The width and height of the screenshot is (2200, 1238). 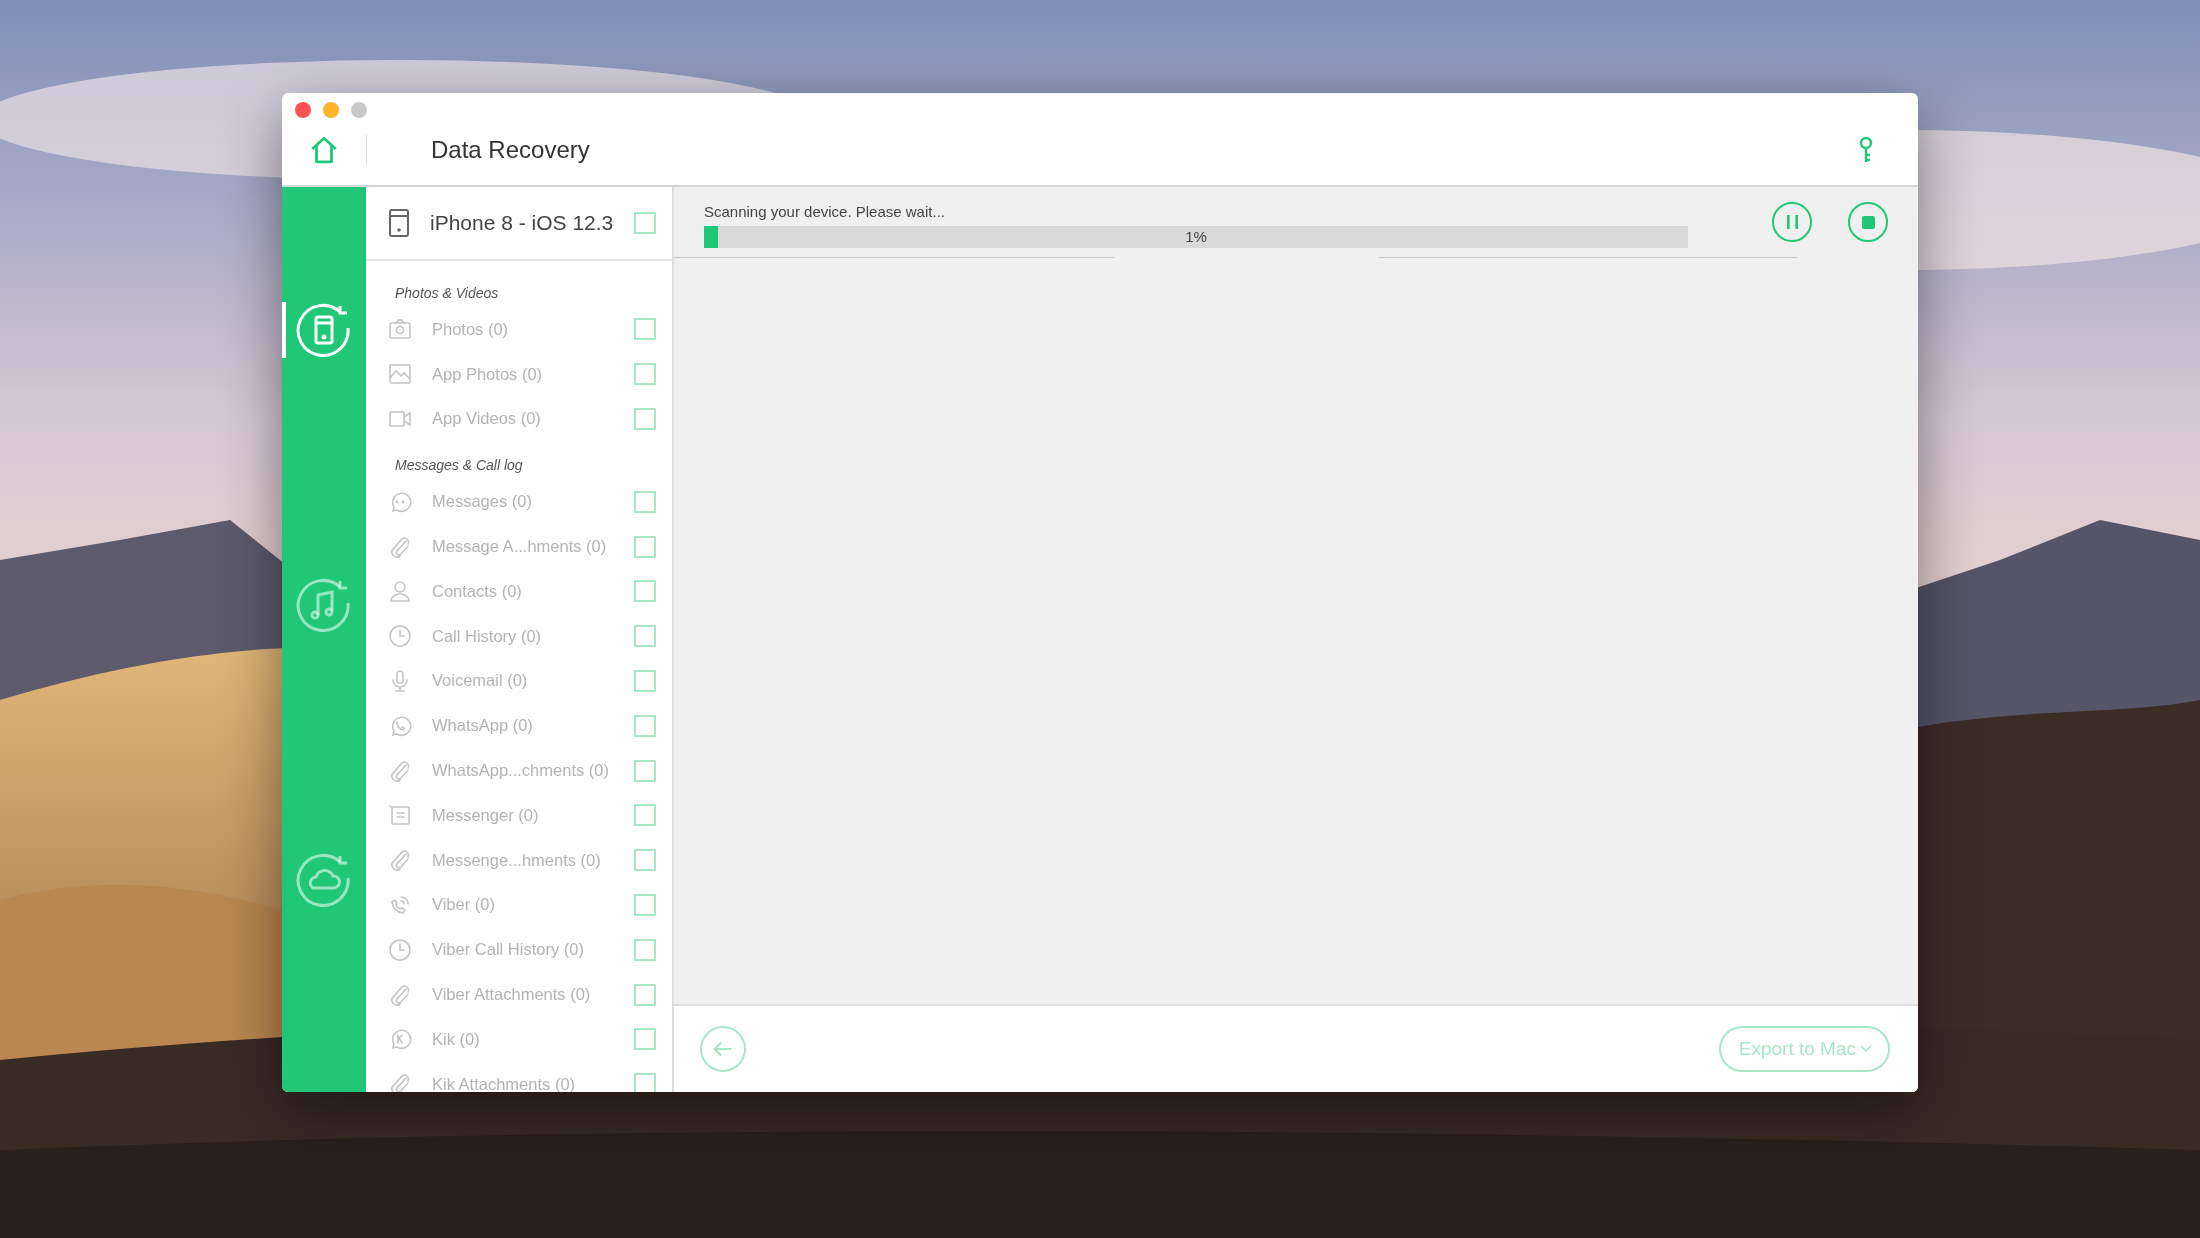 What do you see at coordinates (1196, 236) in the screenshot?
I see `progress-percent: 1%` at bounding box center [1196, 236].